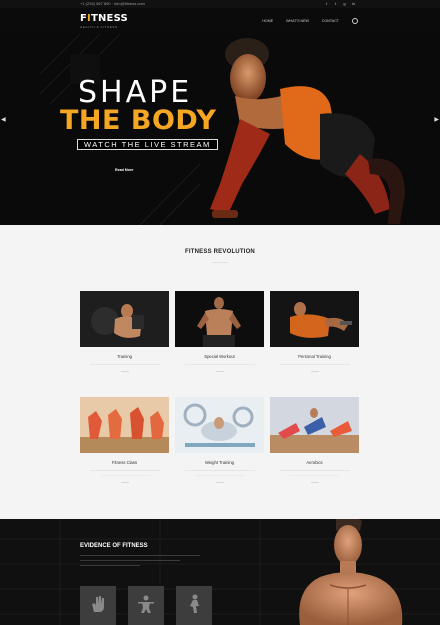  Describe the element at coordinates (219, 356) in the screenshot. I see `card-caption: Special Workout` at that location.